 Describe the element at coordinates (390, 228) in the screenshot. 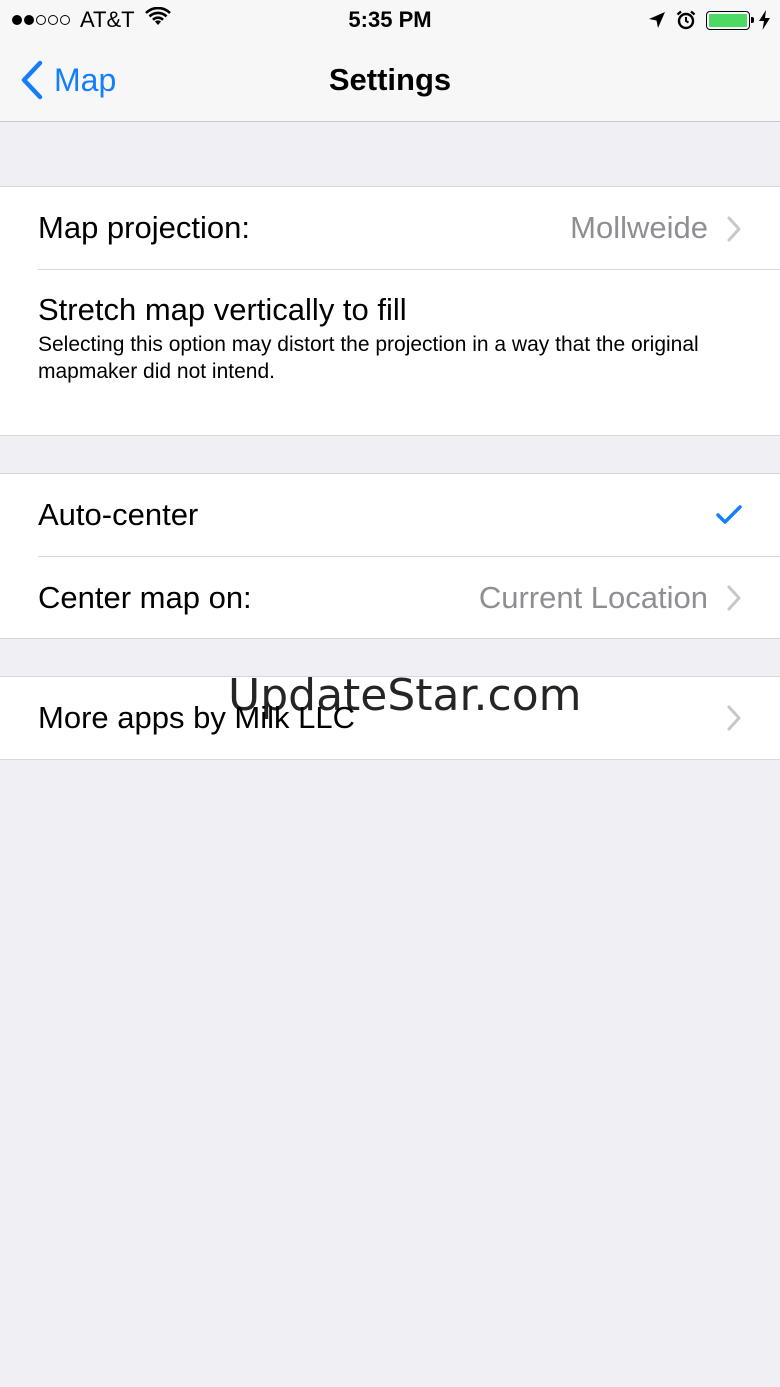

I see `map-projection-cell: Map projection: Mollweide` at that location.